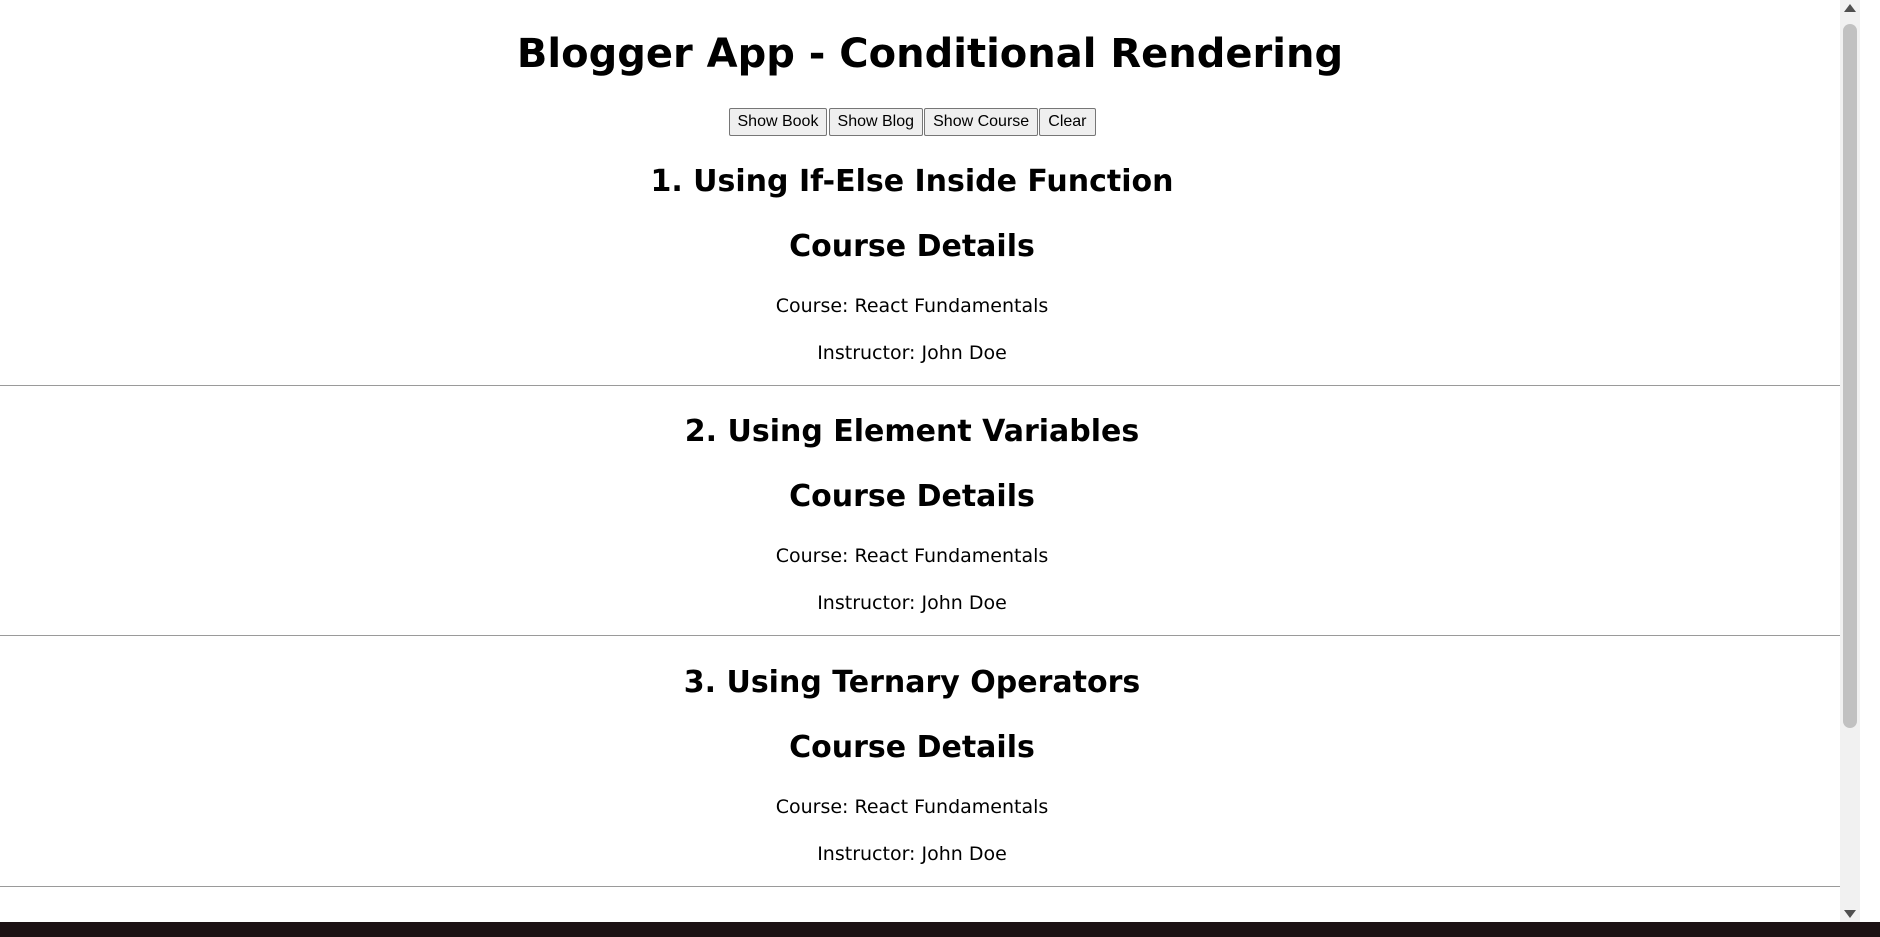  I want to click on scrollbar-thumb, so click(1850, 376).